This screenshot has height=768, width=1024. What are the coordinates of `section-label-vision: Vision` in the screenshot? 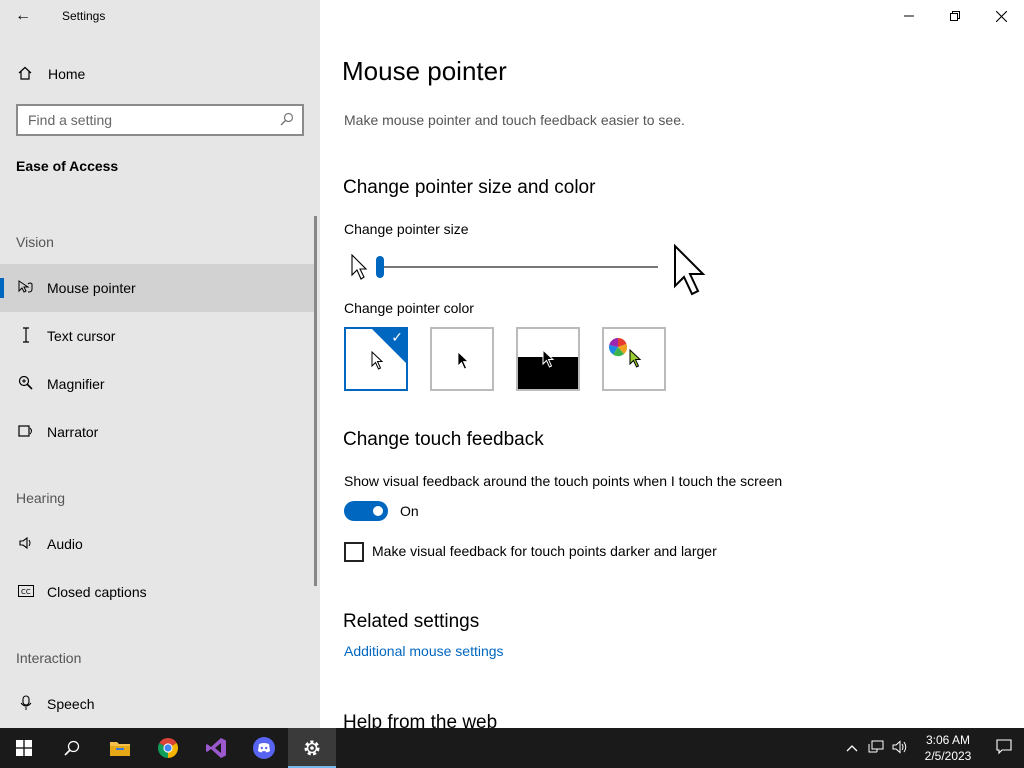 It's located at (35, 242).